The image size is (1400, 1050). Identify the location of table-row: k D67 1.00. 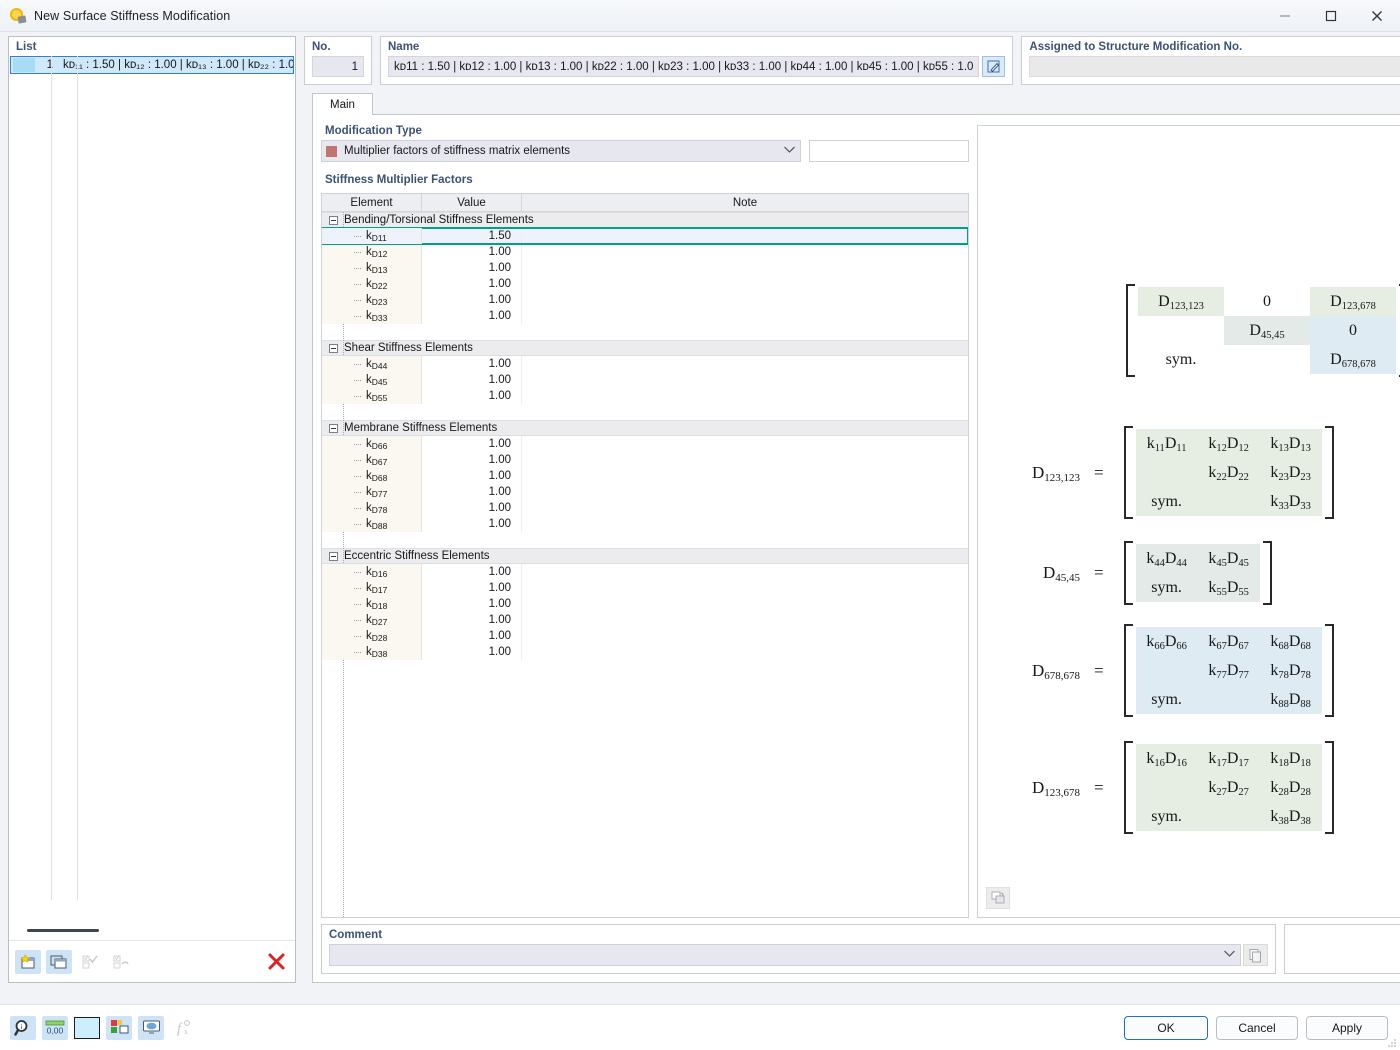
(645, 460).